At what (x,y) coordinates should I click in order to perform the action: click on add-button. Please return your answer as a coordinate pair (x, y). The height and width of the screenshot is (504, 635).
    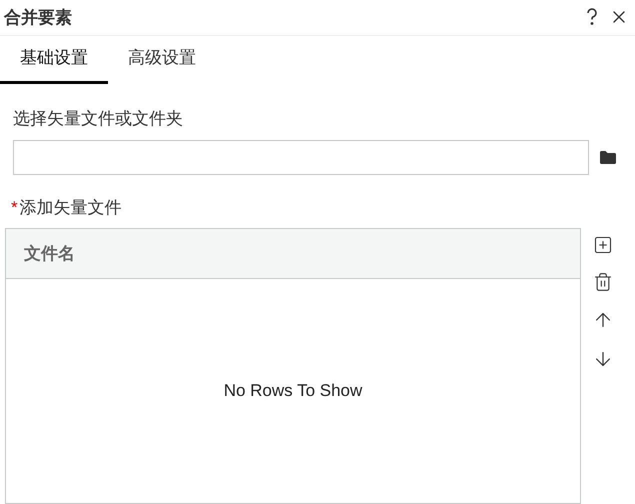
    Looking at the image, I should click on (603, 245).